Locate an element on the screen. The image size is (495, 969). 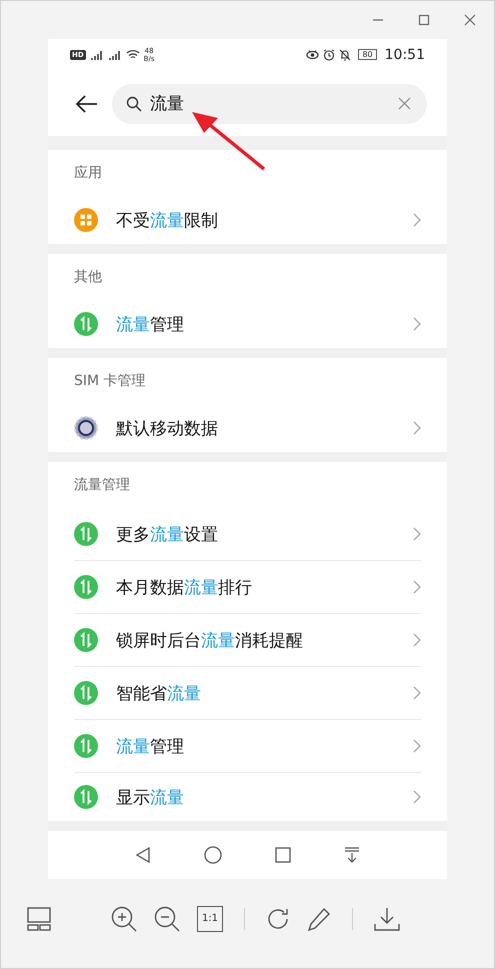
search-icon is located at coordinates (134, 104).